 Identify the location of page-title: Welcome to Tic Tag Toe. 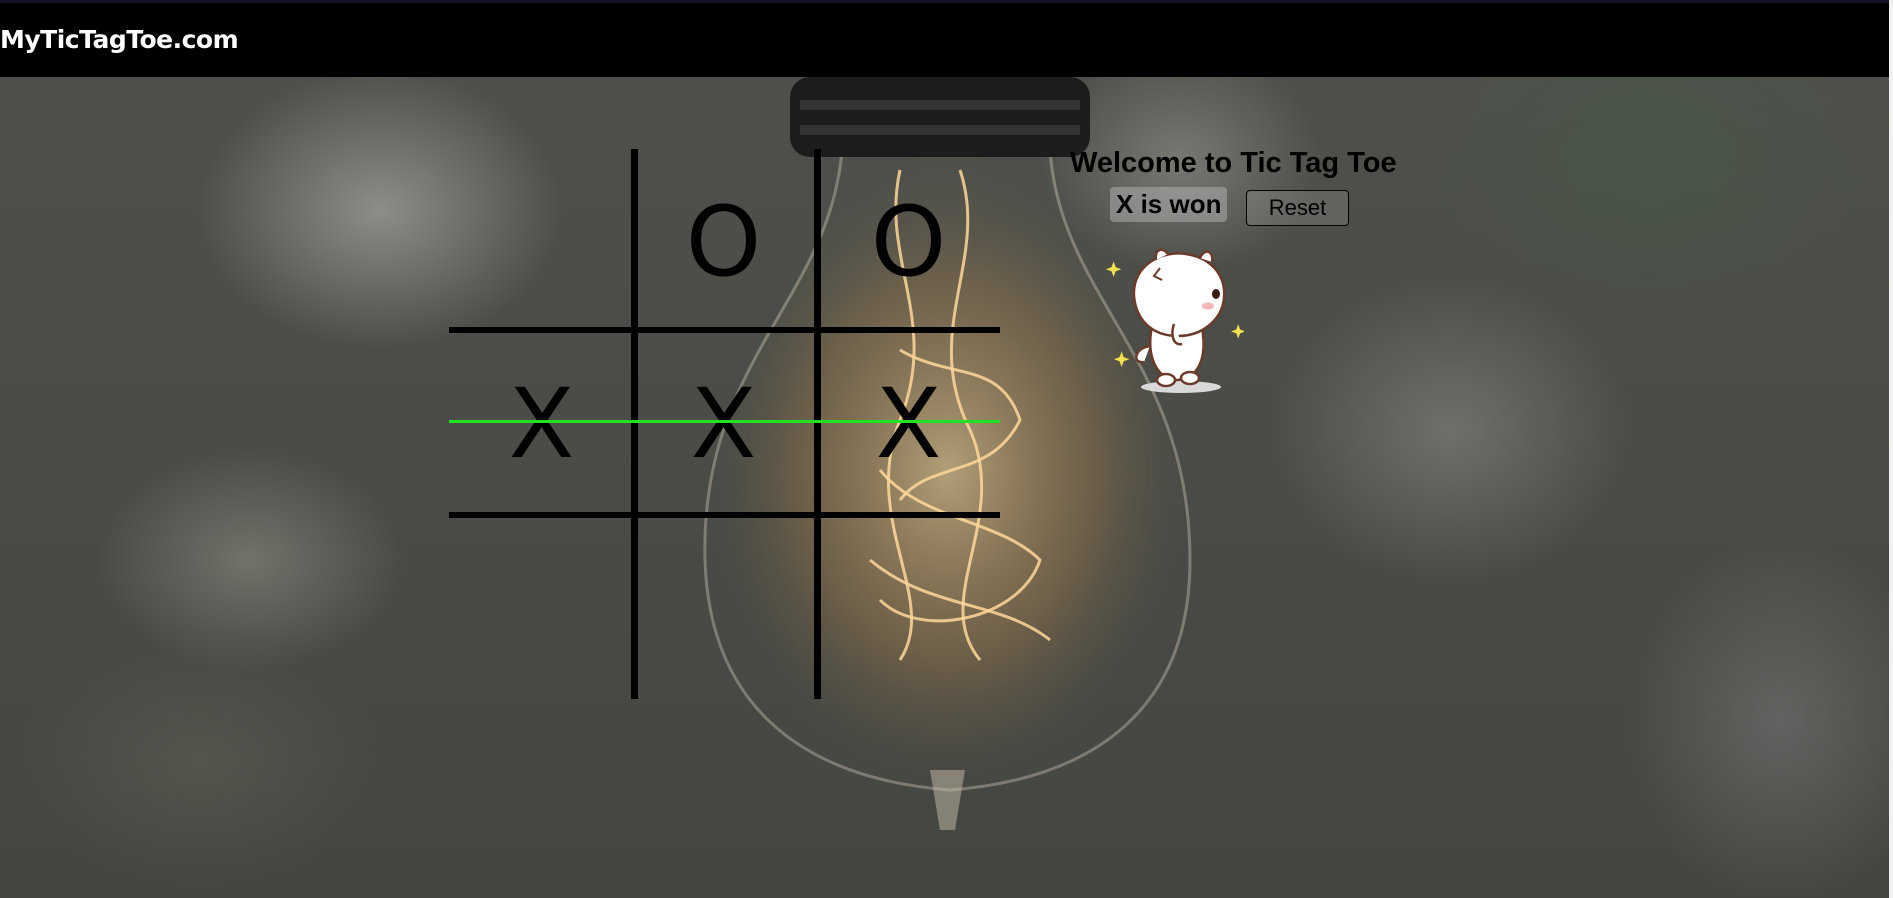
(1233, 163).